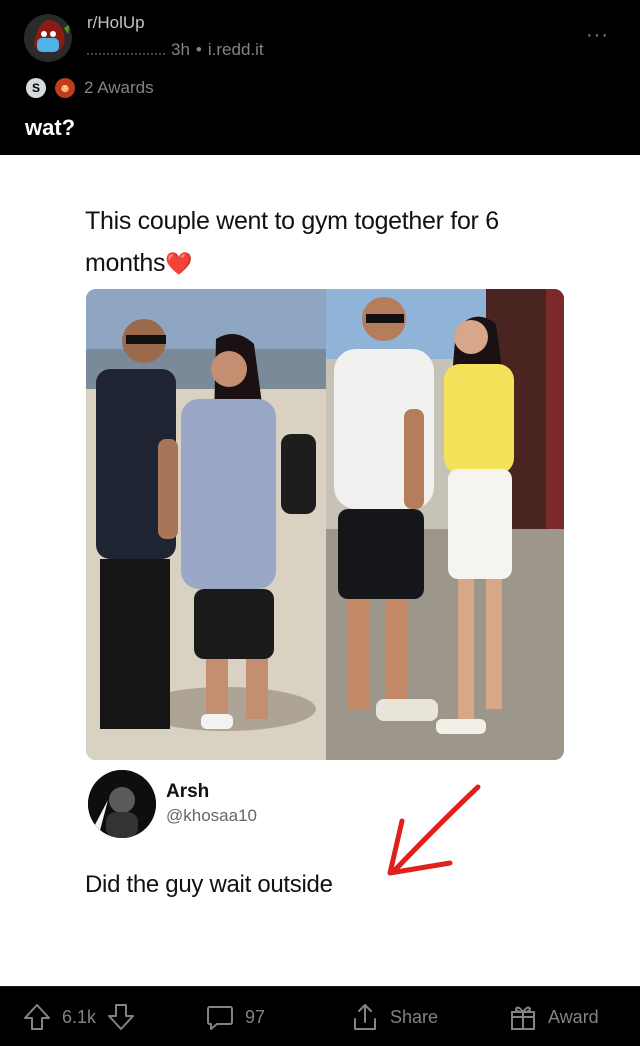  I want to click on awards-count: 2 Awards, so click(119, 87).